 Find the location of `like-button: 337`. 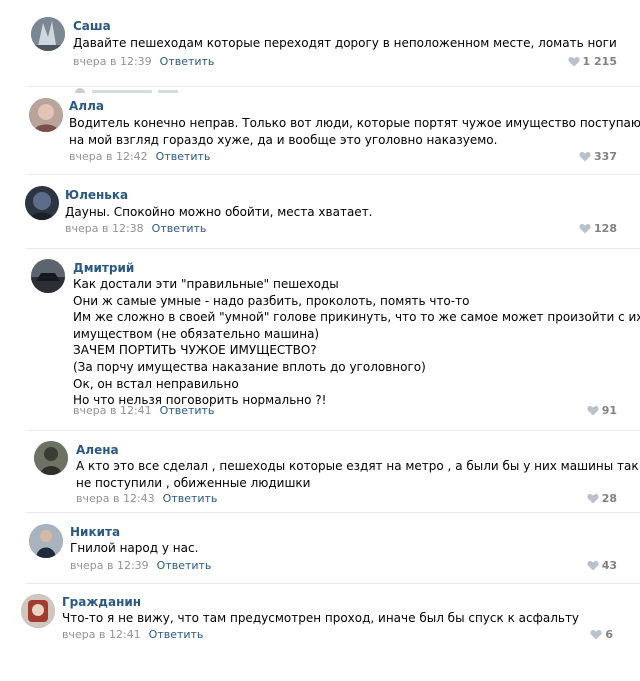

like-button: 337 is located at coordinates (598, 156).